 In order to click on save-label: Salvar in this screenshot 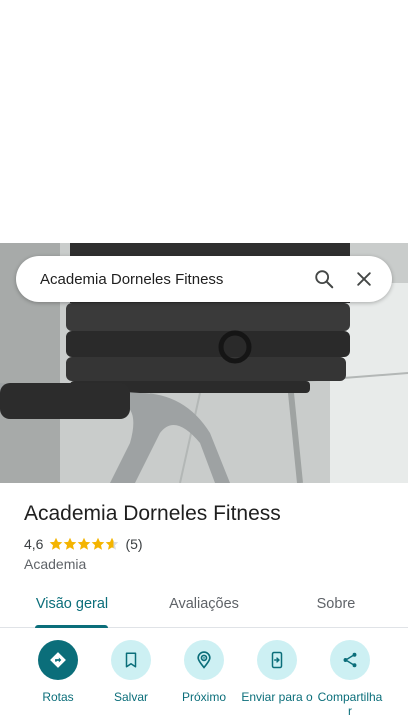, I will do `click(130, 697)`.